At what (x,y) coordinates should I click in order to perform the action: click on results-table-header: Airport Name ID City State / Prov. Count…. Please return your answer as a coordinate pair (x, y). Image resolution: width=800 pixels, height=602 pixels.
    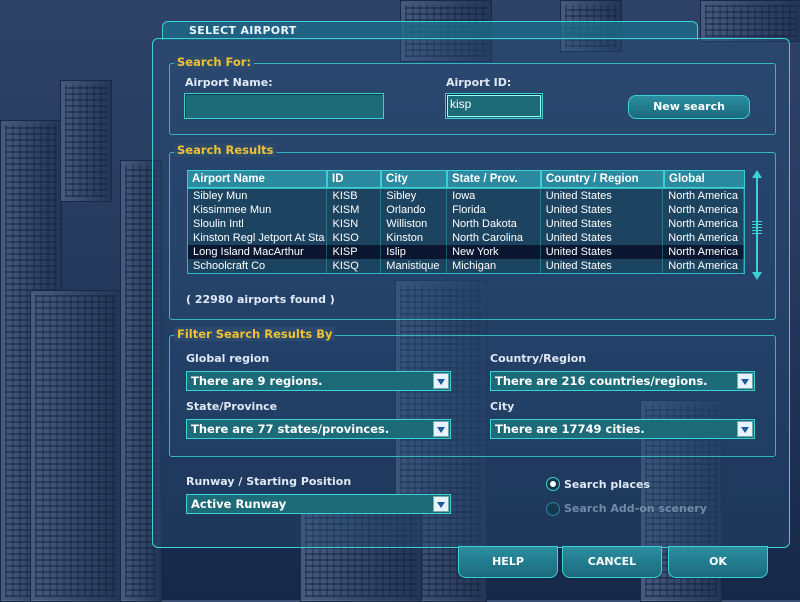
    Looking at the image, I should click on (466, 179).